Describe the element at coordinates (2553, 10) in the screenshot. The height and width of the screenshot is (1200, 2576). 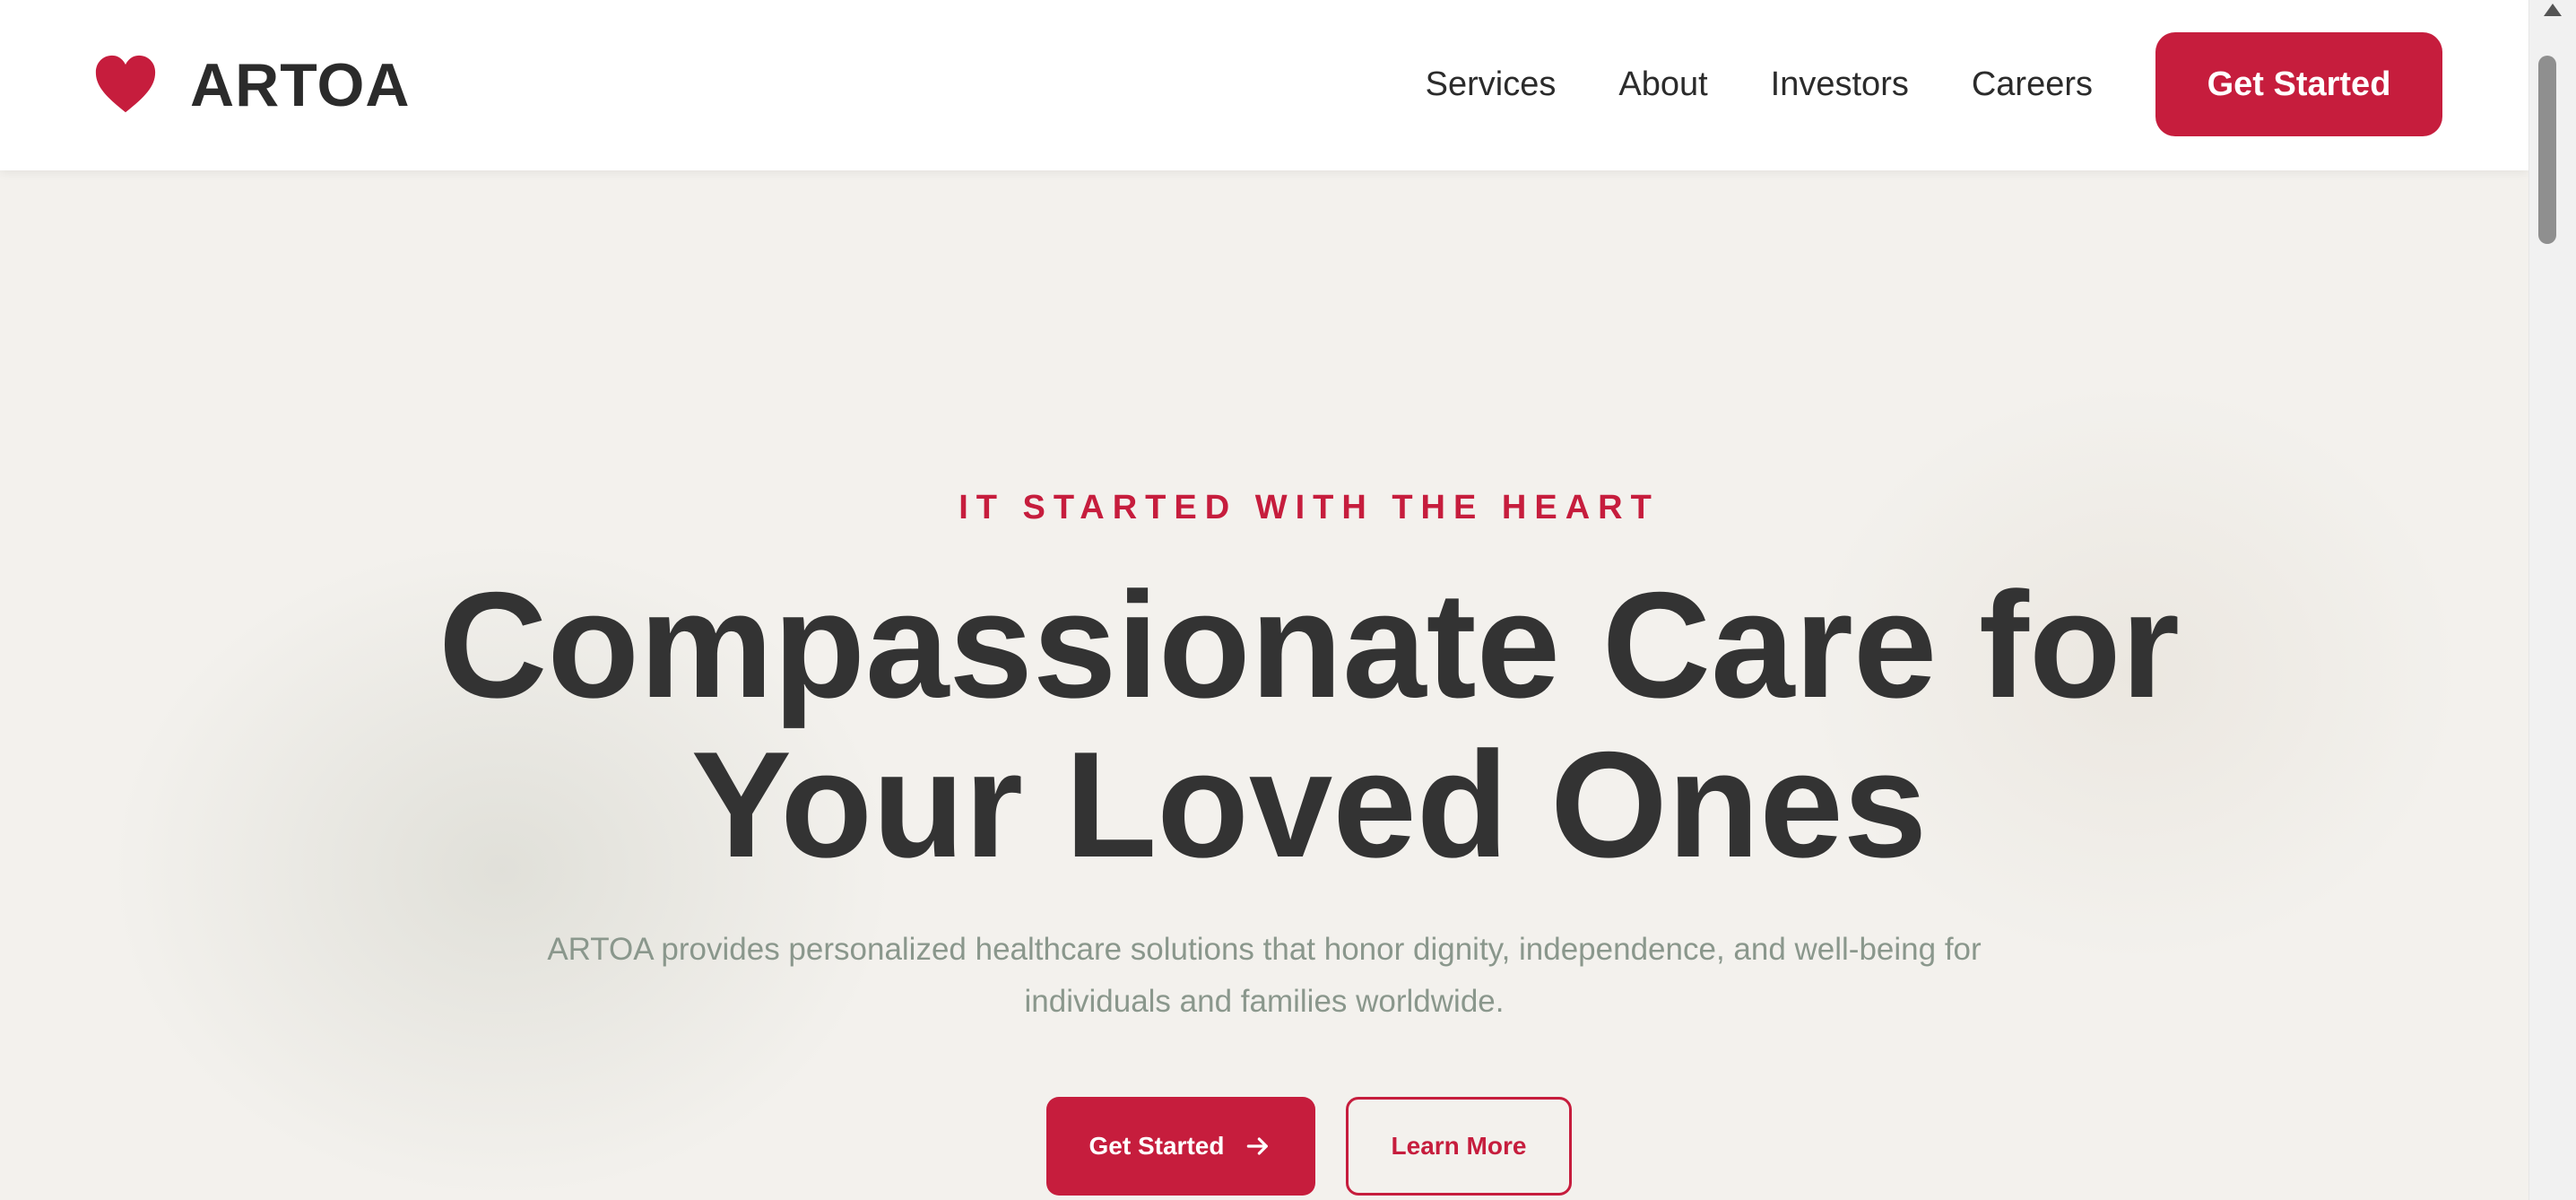
I see `scroll-up-arrow-icon` at that location.